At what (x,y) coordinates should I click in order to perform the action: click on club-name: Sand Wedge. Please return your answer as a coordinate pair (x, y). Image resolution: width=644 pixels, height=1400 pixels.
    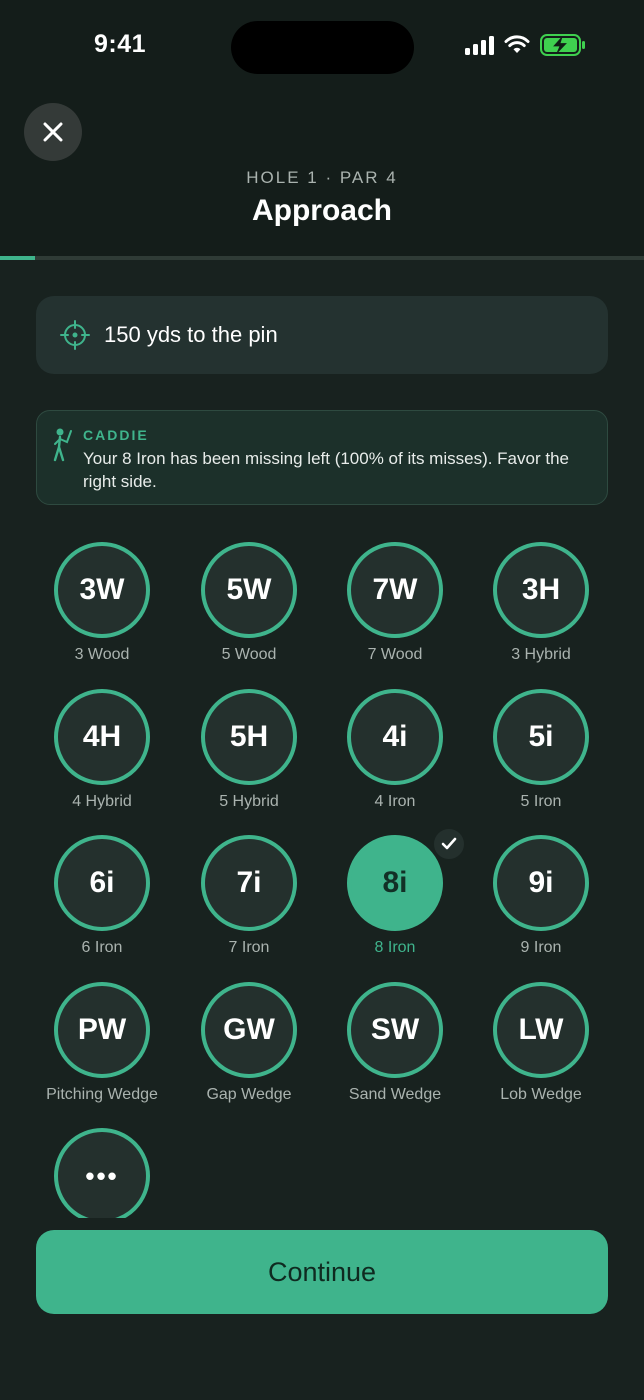
    Looking at the image, I should click on (395, 1094).